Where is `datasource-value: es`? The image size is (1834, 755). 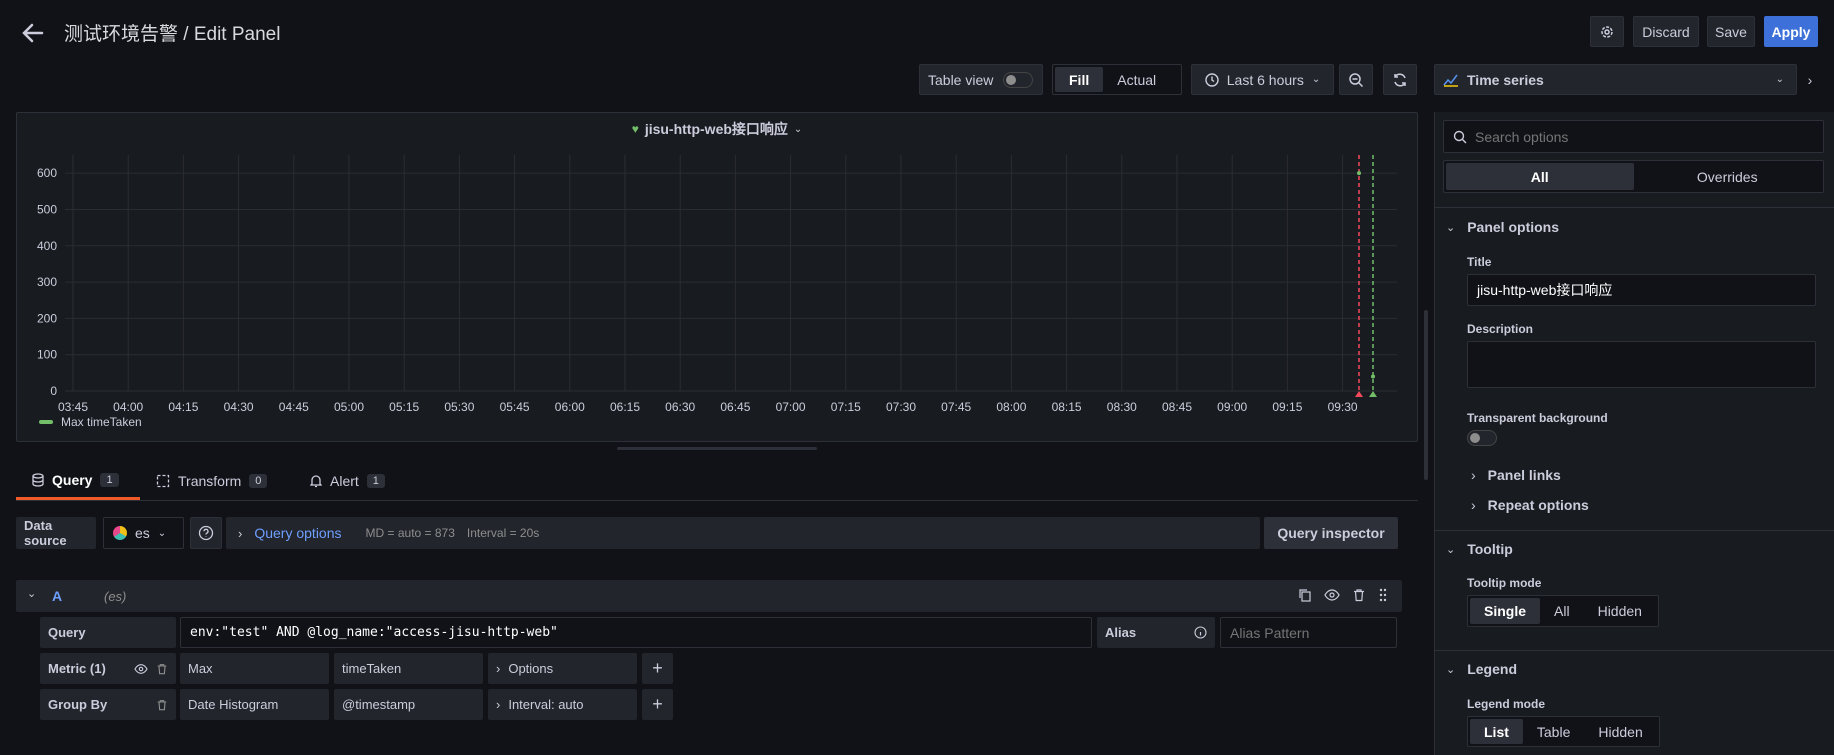
datasource-value: es is located at coordinates (142, 533).